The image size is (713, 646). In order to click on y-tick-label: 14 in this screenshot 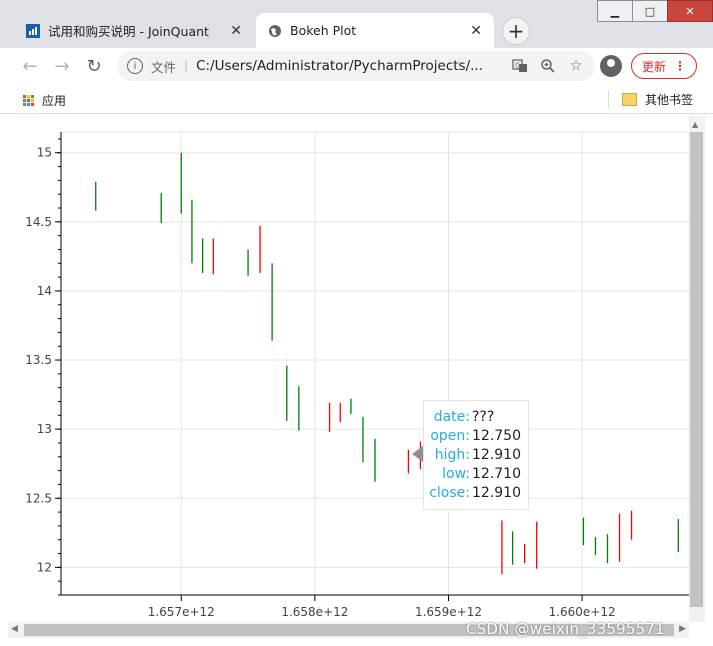, I will do `click(44, 291)`.